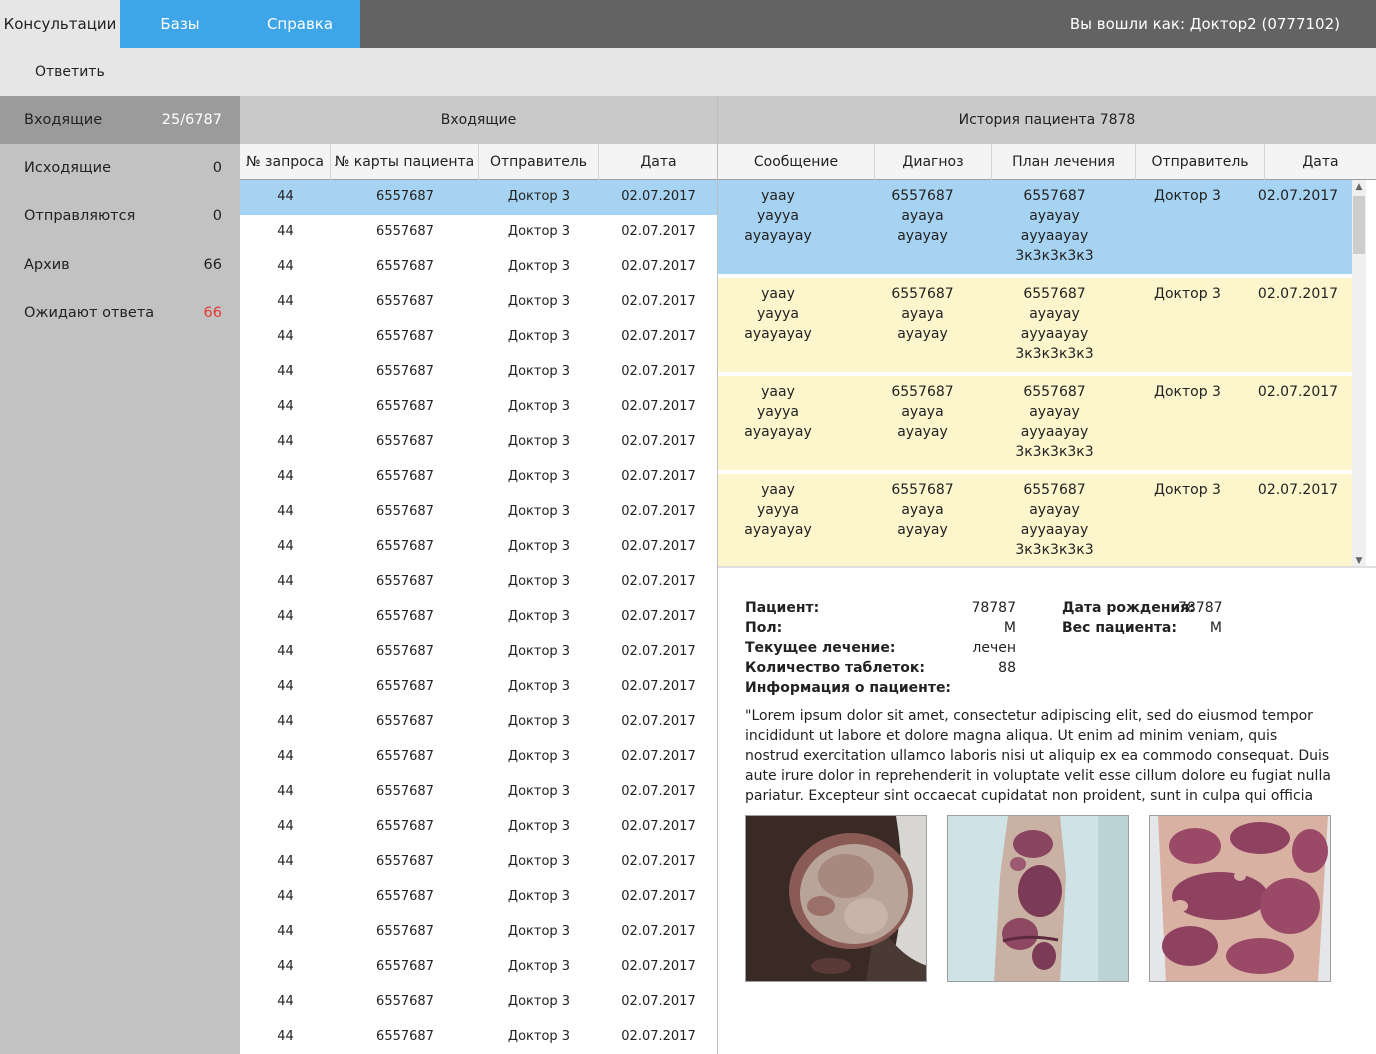 This screenshot has width=1376, height=1054. Describe the element at coordinates (60, 24) in the screenshot. I see `tab-consultations: Консультации` at that location.